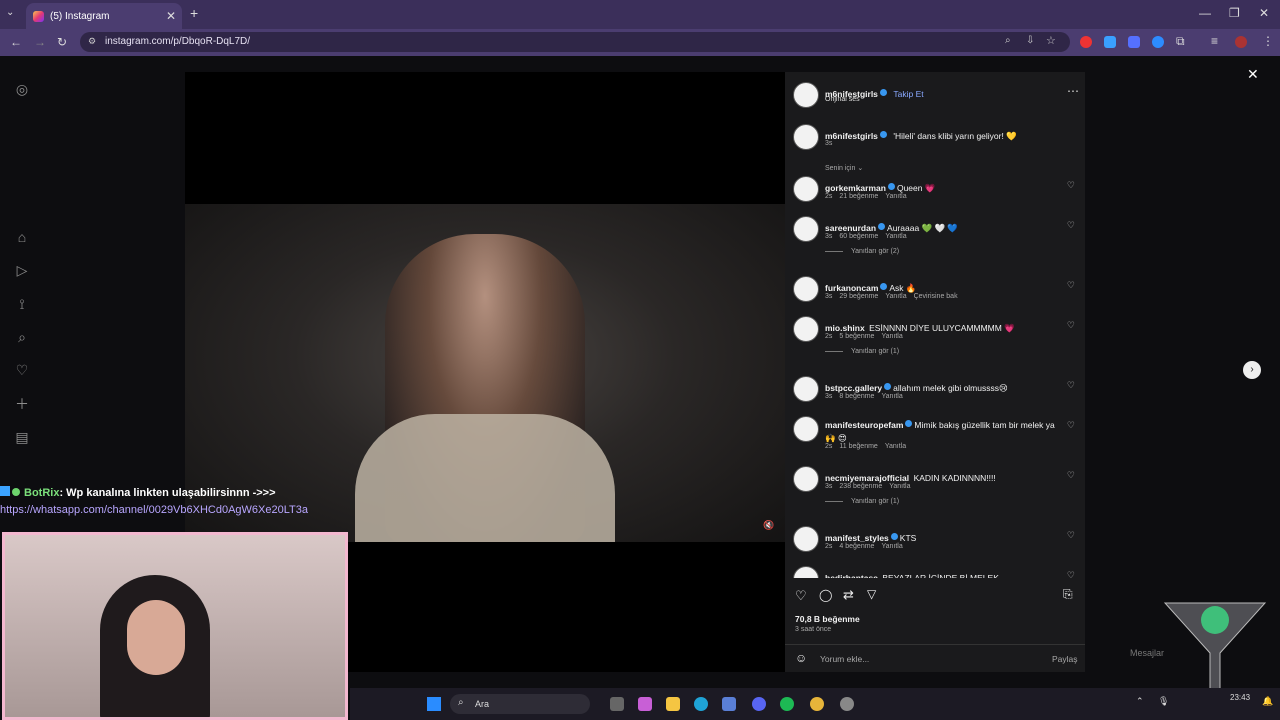  What do you see at coordinates (22, 270) in the screenshot?
I see `reels-icon: ▷` at bounding box center [22, 270].